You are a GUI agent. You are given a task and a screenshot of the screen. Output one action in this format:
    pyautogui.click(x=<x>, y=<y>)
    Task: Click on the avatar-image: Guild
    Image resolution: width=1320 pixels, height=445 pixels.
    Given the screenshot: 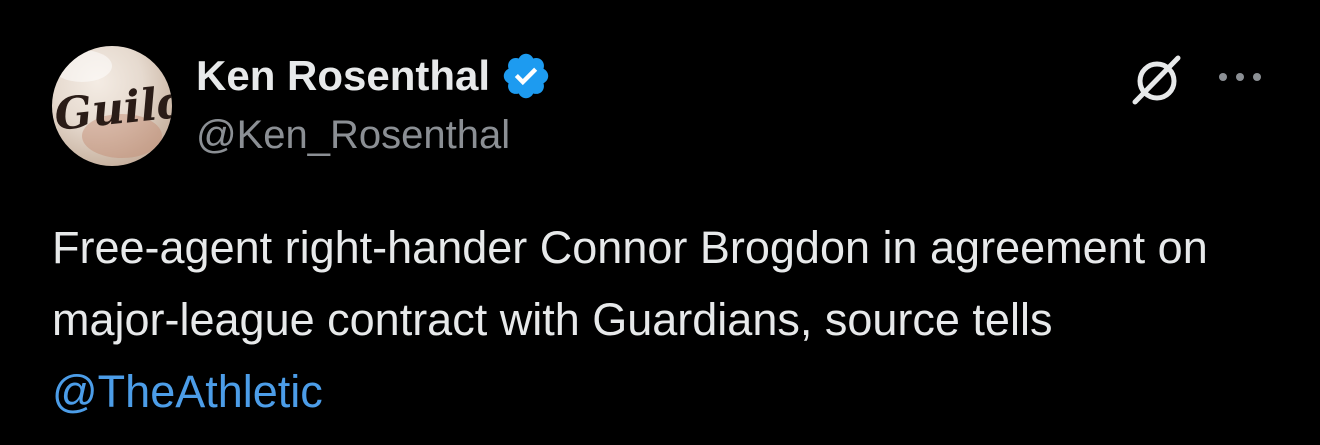 What is the action you would take?
    pyautogui.click(x=112, y=104)
    